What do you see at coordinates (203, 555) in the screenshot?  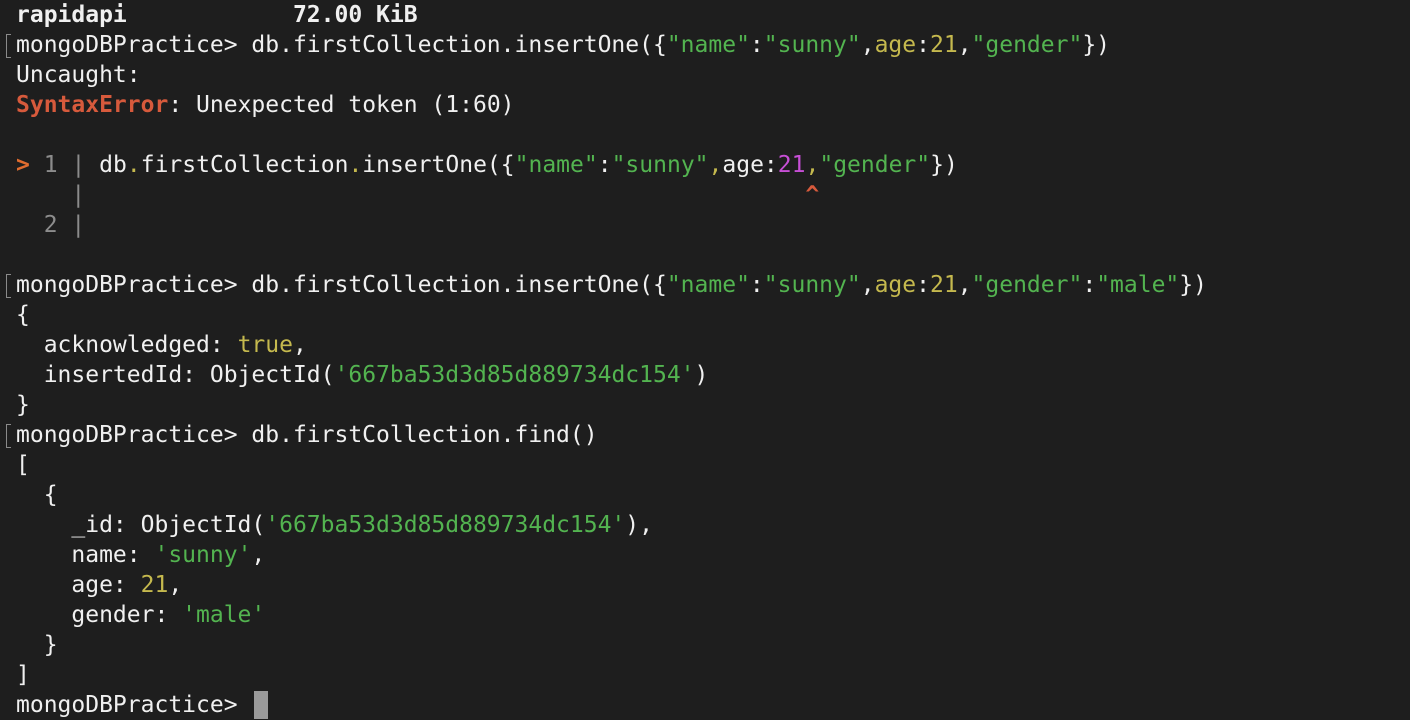 I see `result-string: 'sunny'` at bounding box center [203, 555].